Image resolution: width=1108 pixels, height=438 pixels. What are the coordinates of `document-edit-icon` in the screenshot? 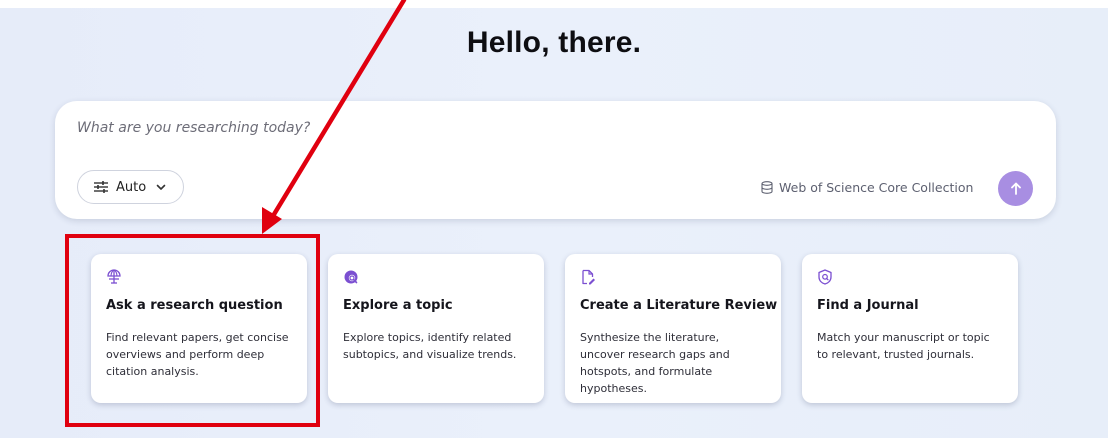 It's located at (588, 277).